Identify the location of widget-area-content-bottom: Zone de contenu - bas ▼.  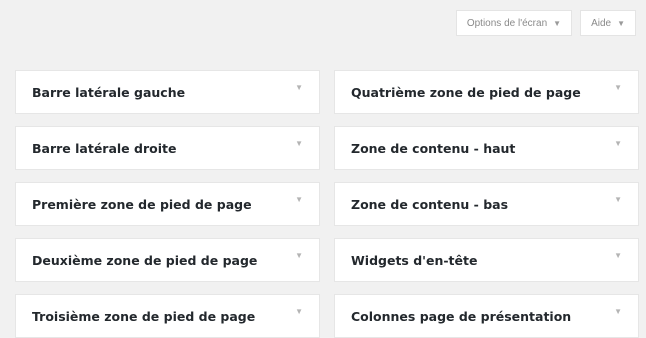
(486, 204).